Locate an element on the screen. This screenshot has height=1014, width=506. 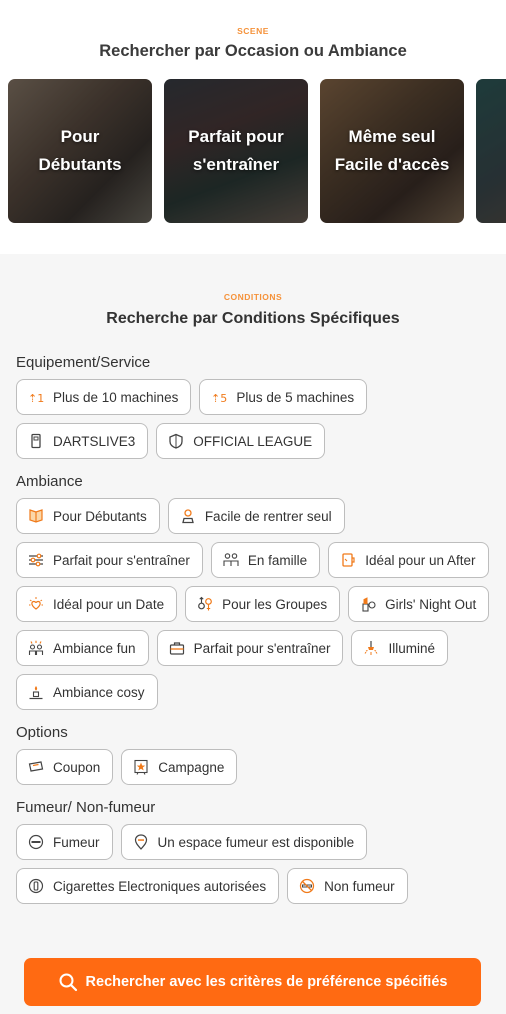
chip-practice-2: Parfait pour s'entraîner is located at coordinates (250, 648).